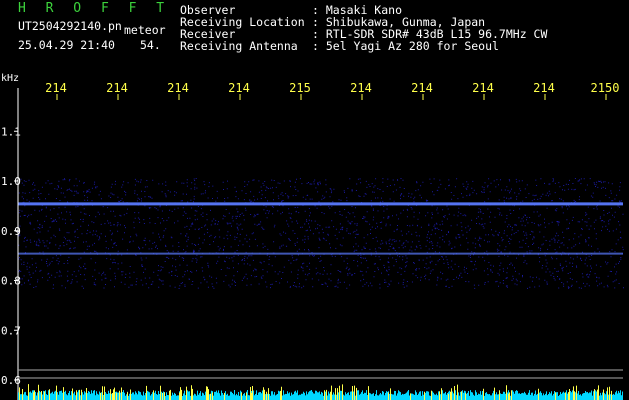 This screenshot has height=400, width=629. What do you see at coordinates (239, 88) in the screenshot?
I see `x-tick-label-3: 214` at bounding box center [239, 88].